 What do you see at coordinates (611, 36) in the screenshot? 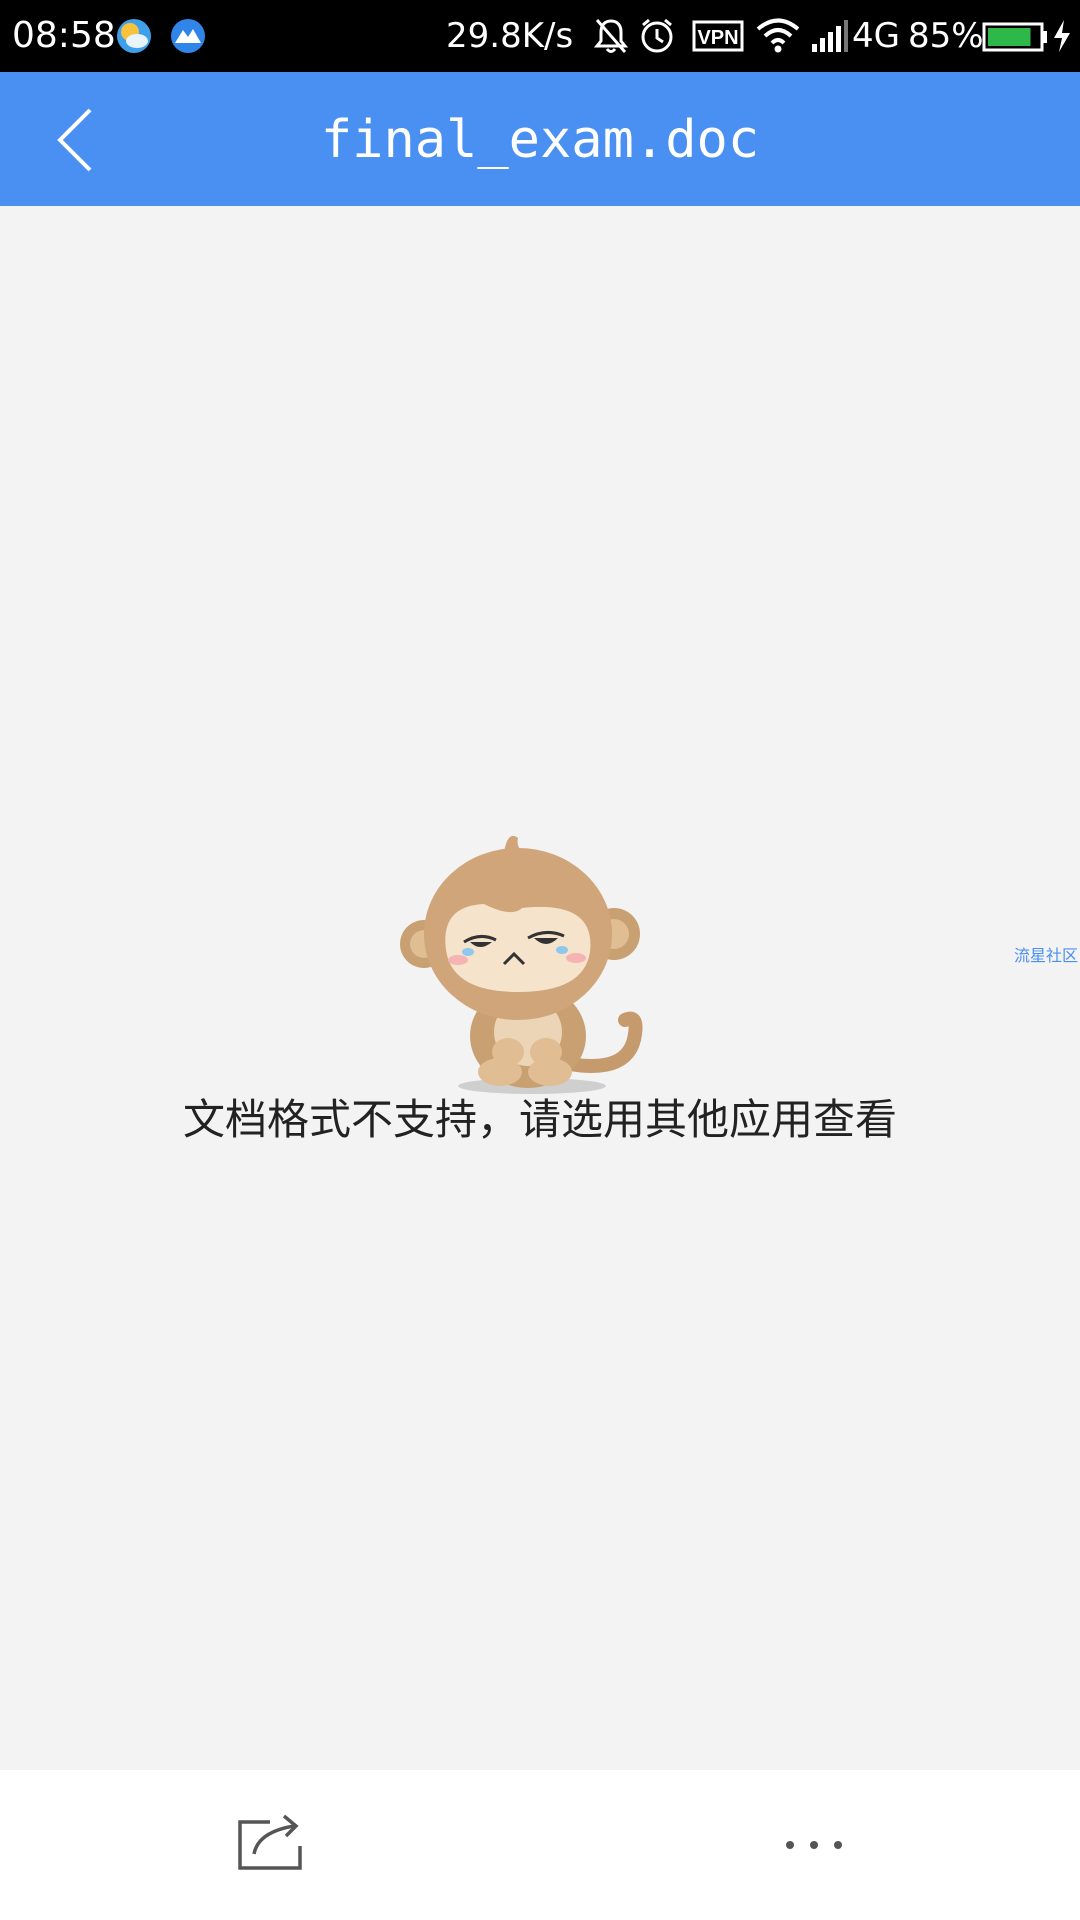
I see `bell-off-icon` at bounding box center [611, 36].